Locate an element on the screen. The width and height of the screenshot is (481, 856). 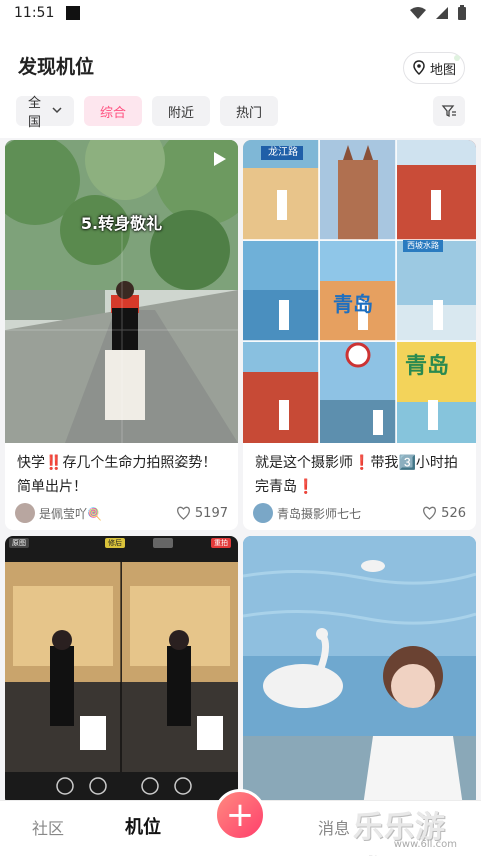
street-sign-text: 西坡水路 is located at coordinates (423, 245).